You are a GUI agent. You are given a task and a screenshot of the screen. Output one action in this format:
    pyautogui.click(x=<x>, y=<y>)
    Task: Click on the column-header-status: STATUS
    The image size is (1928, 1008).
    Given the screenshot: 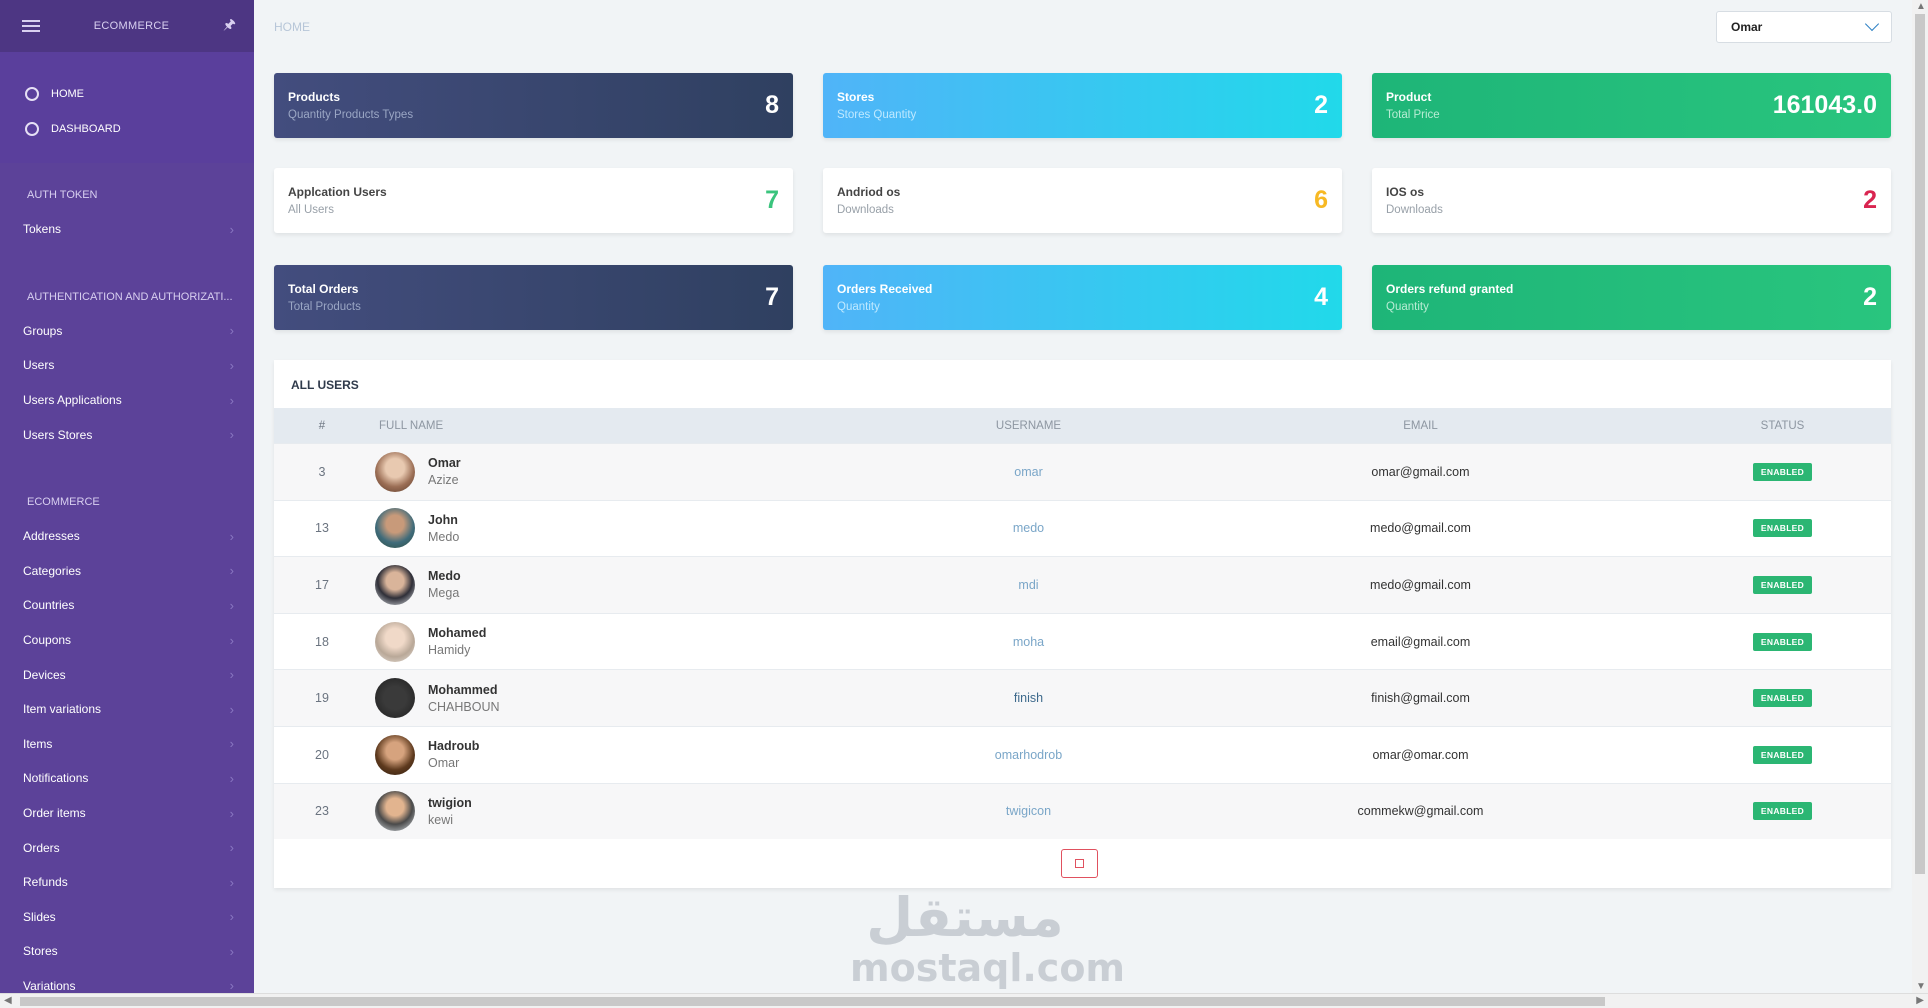 What is the action you would take?
    pyautogui.click(x=1782, y=425)
    